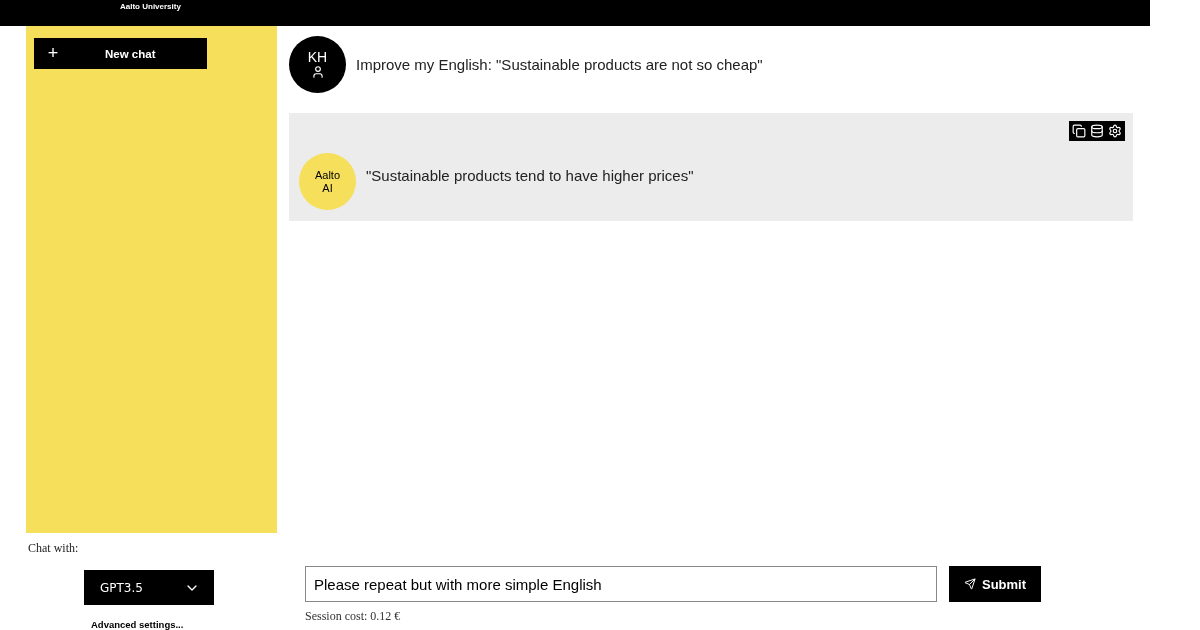 The width and height of the screenshot is (1200, 630). Describe the element at coordinates (150, 6) in the screenshot. I see `brand-name: Aalto University` at that location.